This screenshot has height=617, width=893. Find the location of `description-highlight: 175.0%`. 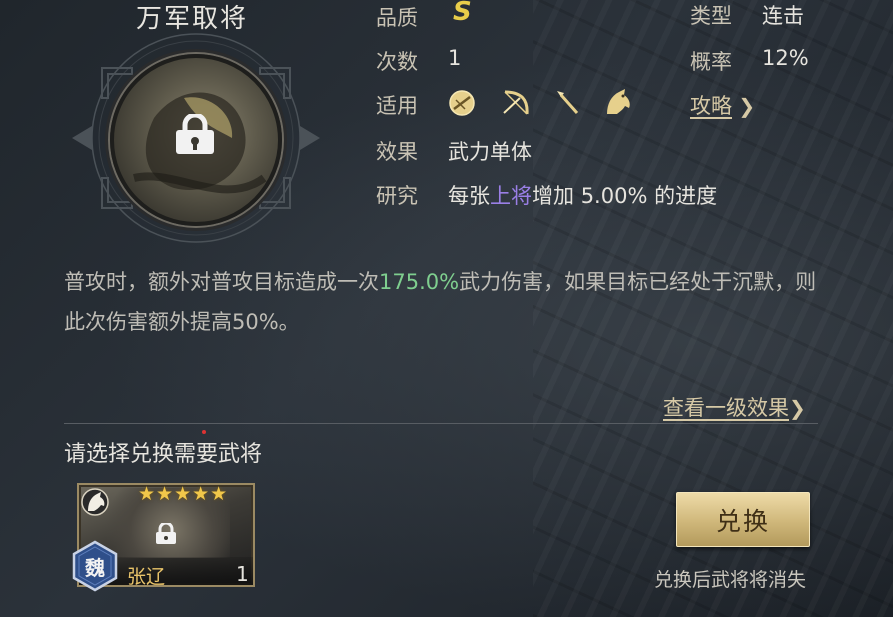

description-highlight: 175.0% is located at coordinates (419, 282).